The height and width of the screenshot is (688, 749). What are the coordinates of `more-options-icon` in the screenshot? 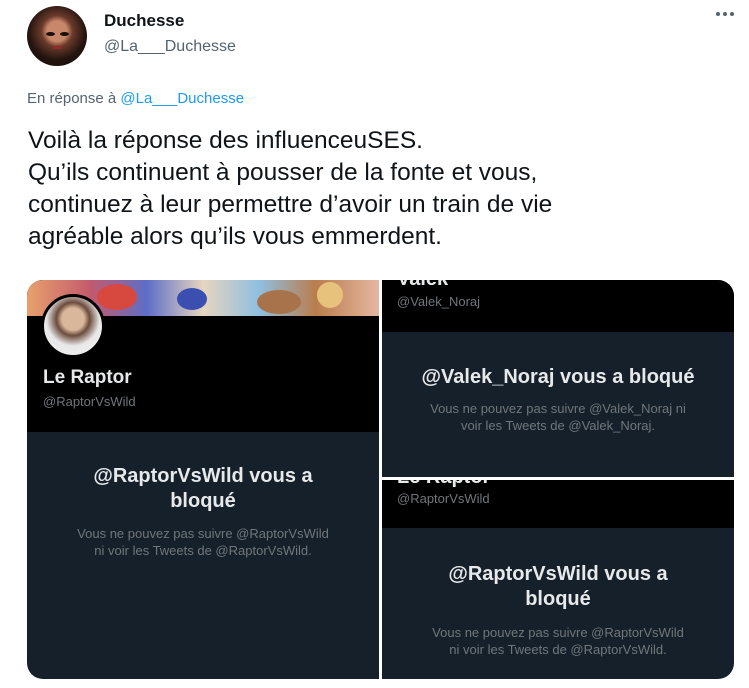 It's located at (725, 14).